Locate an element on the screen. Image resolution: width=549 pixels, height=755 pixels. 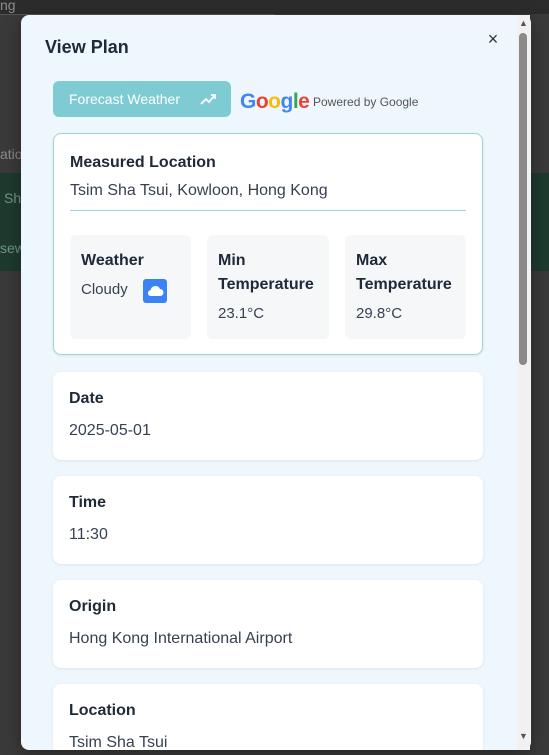
forecast-weather-label: Forecast Weather is located at coordinates (125, 99).